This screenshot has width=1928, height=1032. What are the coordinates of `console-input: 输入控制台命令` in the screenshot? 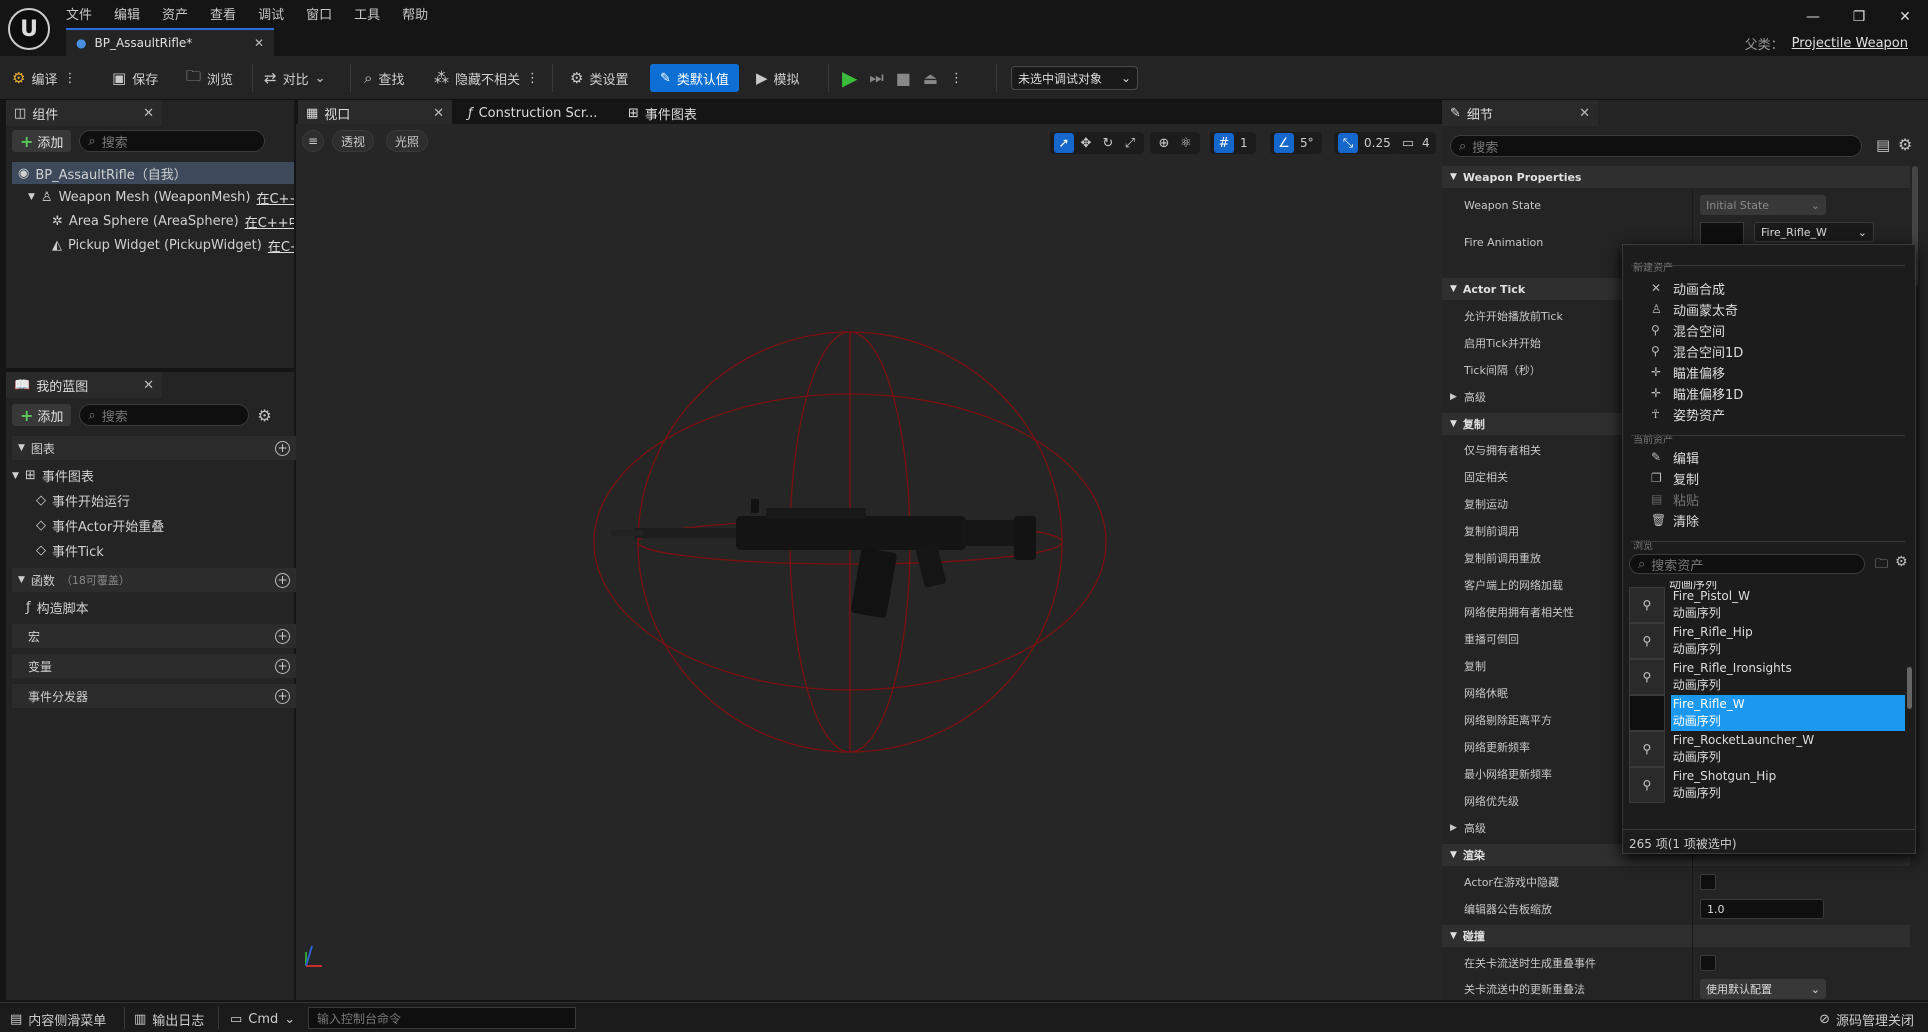 It's located at (442, 1018).